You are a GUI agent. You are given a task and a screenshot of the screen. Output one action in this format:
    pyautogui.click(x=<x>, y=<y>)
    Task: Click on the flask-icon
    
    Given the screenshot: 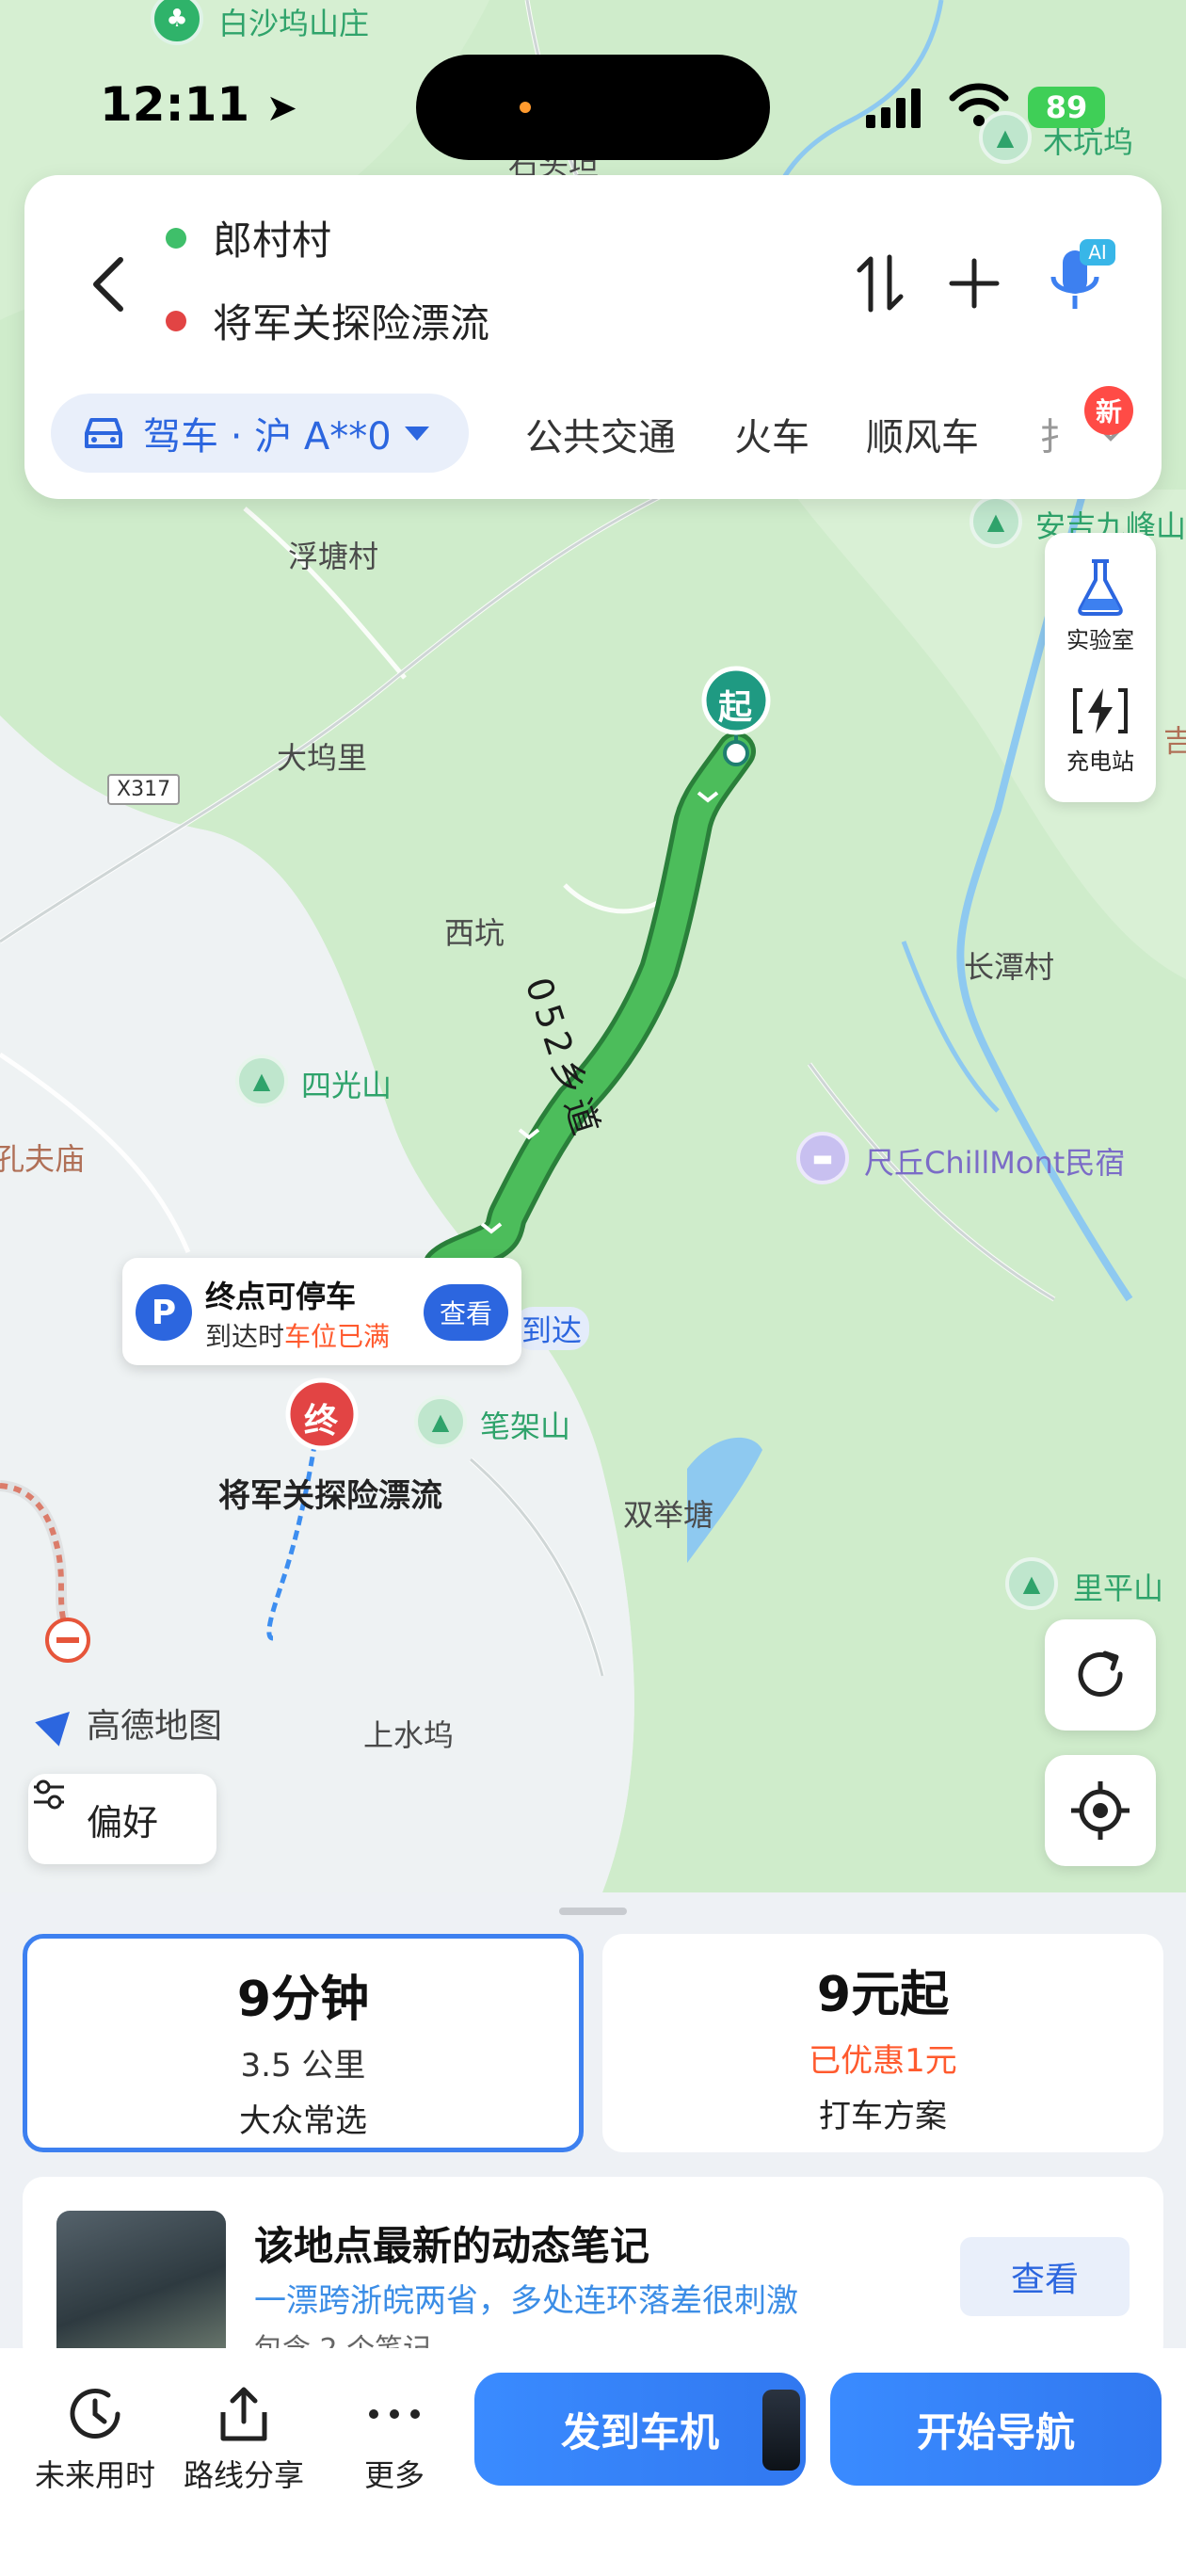 What is the action you would take?
    pyautogui.click(x=1100, y=587)
    